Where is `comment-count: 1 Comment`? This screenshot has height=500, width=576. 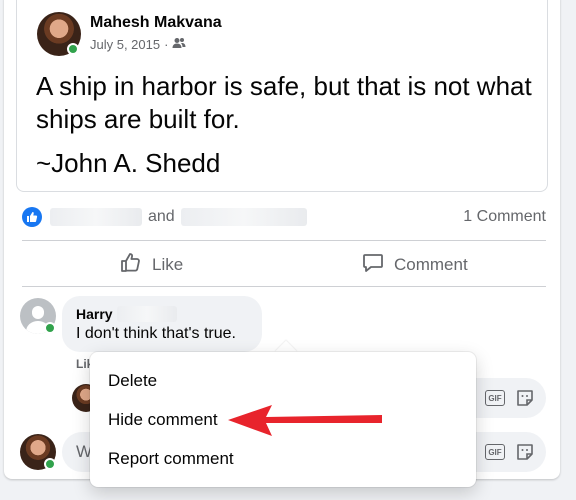
comment-count: 1 Comment is located at coordinates (504, 217).